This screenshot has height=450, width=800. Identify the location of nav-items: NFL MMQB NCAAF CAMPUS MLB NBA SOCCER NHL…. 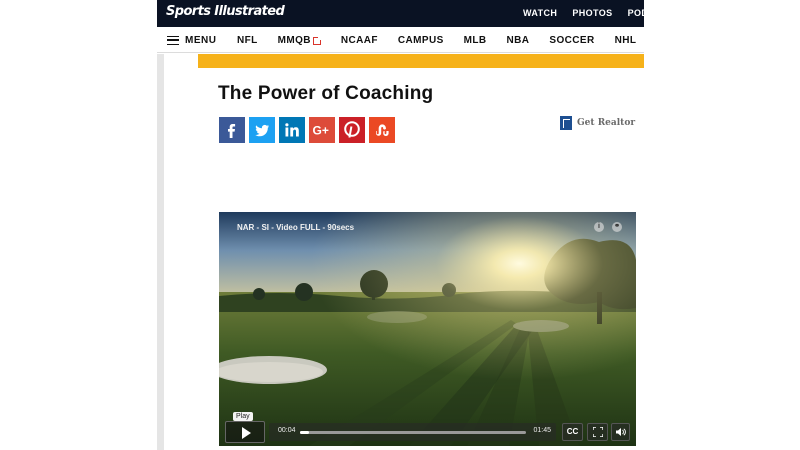
(440, 40).